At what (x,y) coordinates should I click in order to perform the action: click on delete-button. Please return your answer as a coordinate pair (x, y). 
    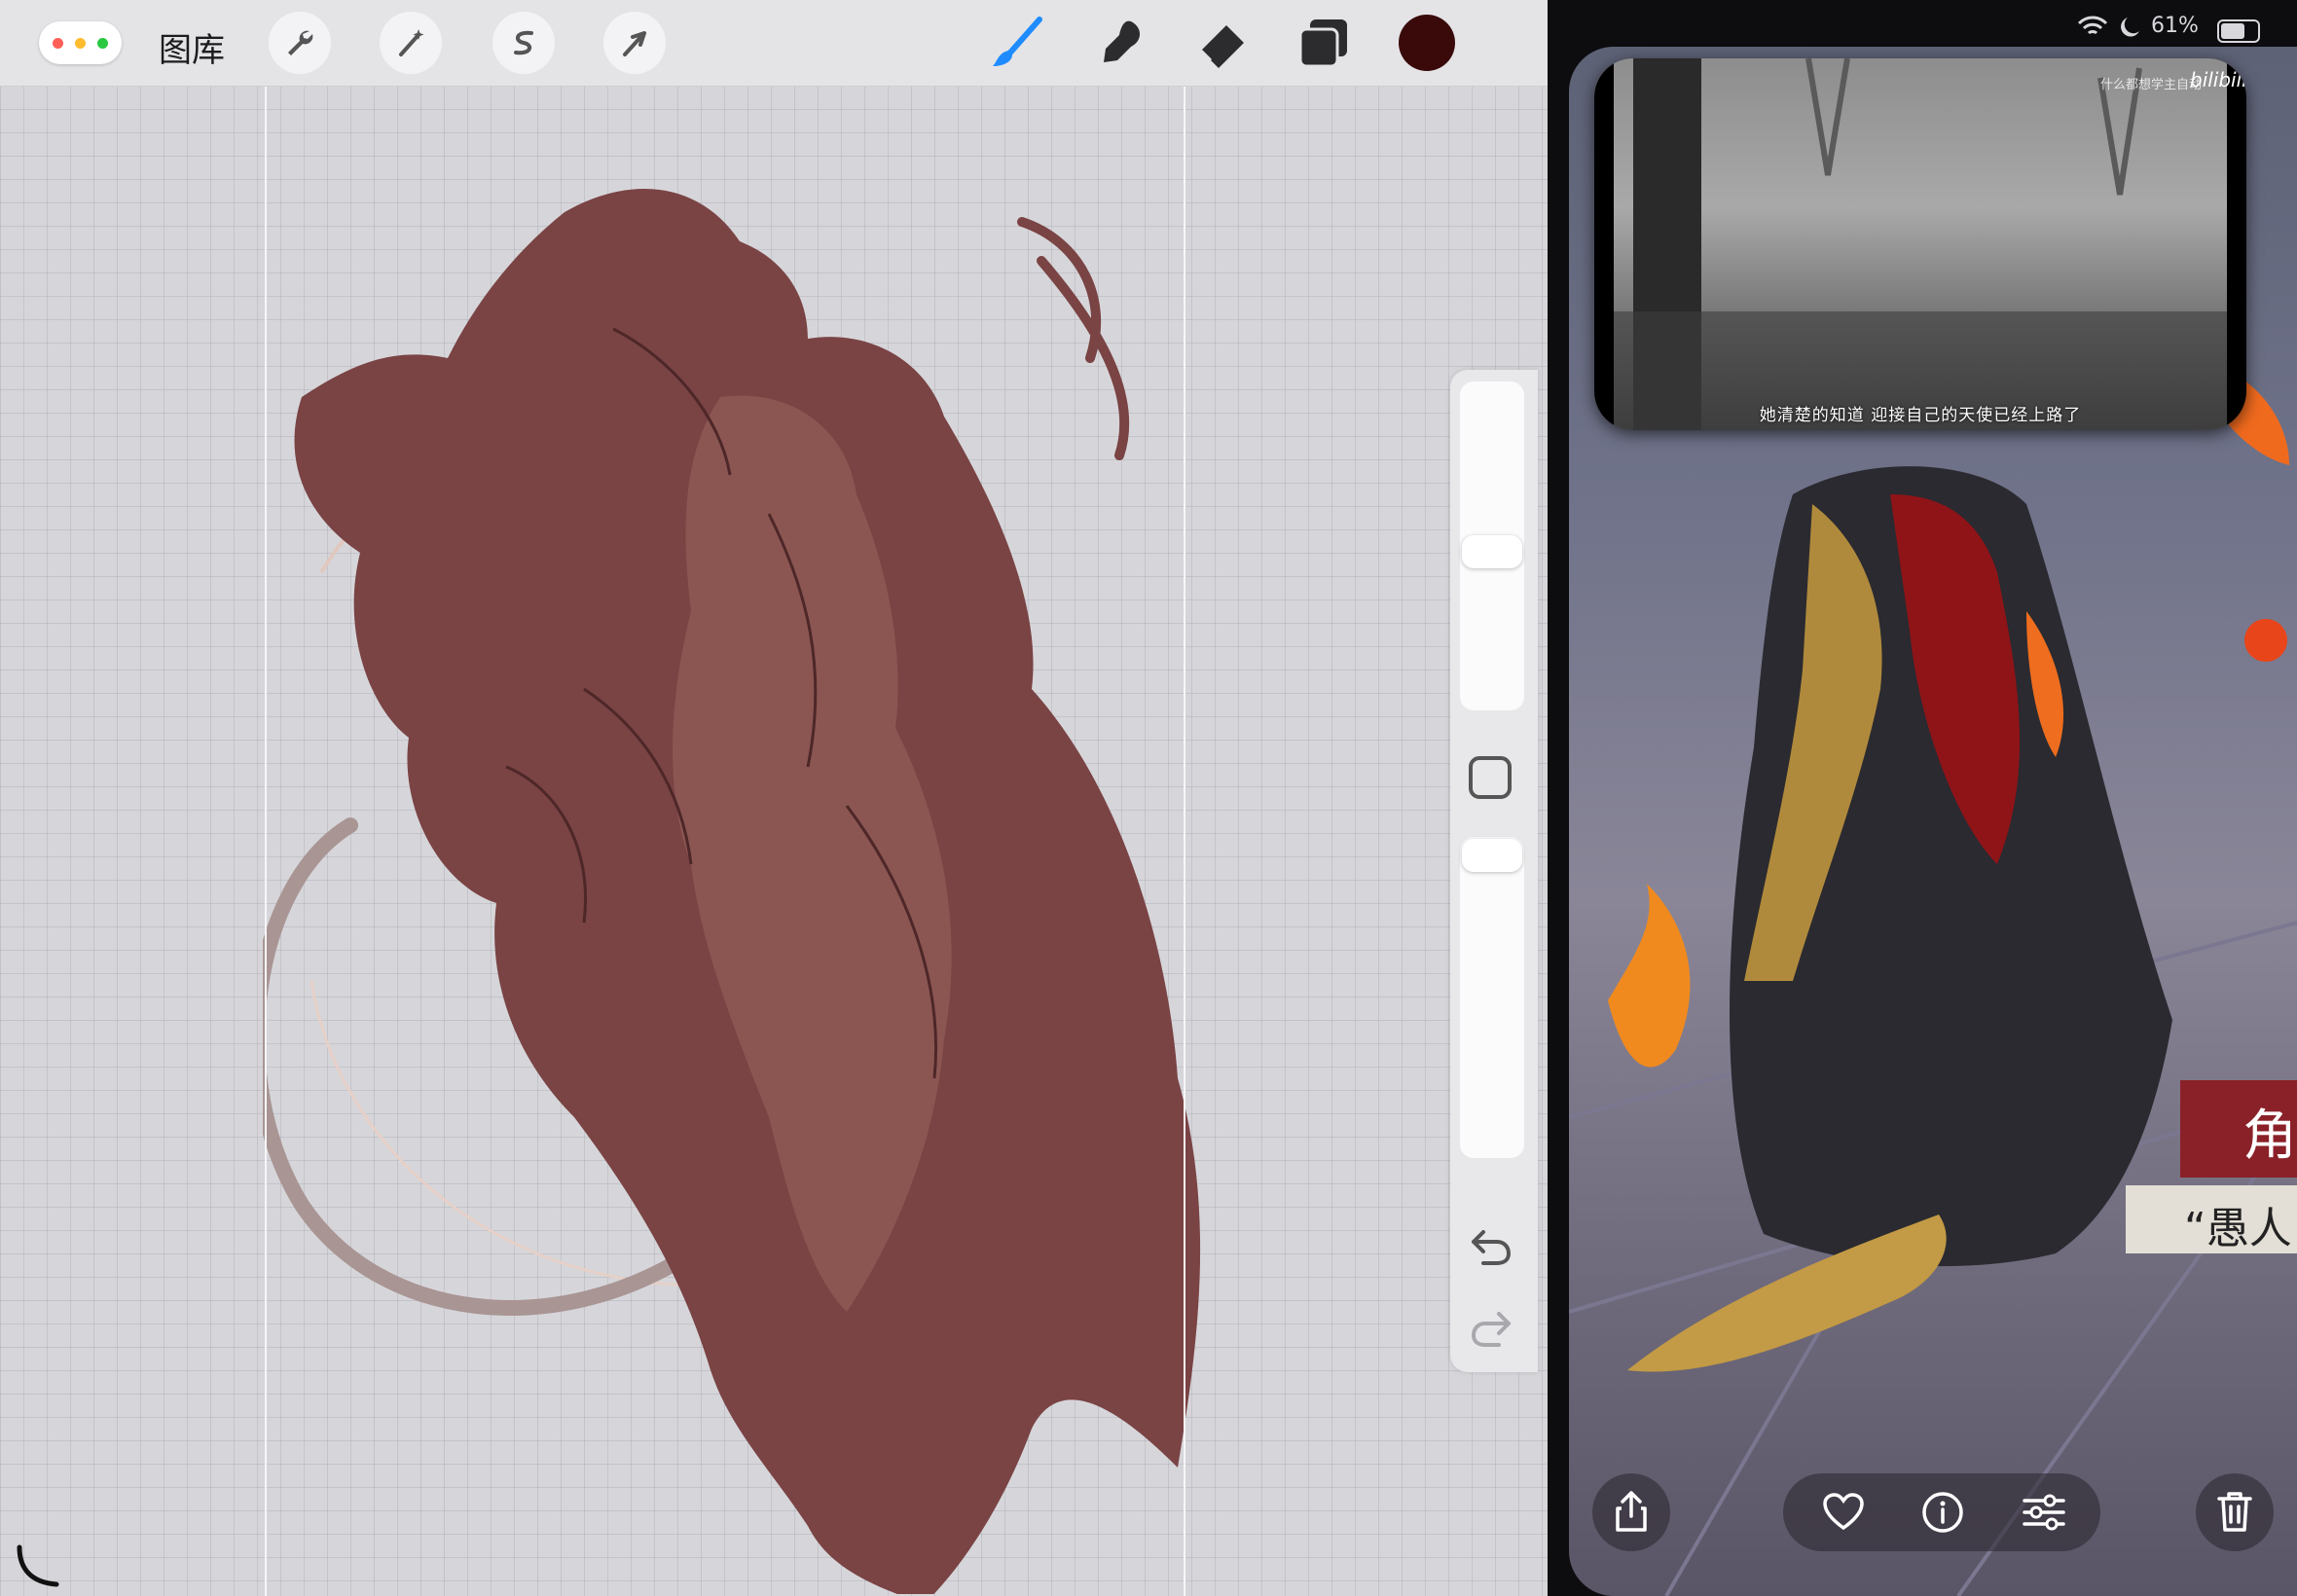
    Looking at the image, I should click on (2235, 1512).